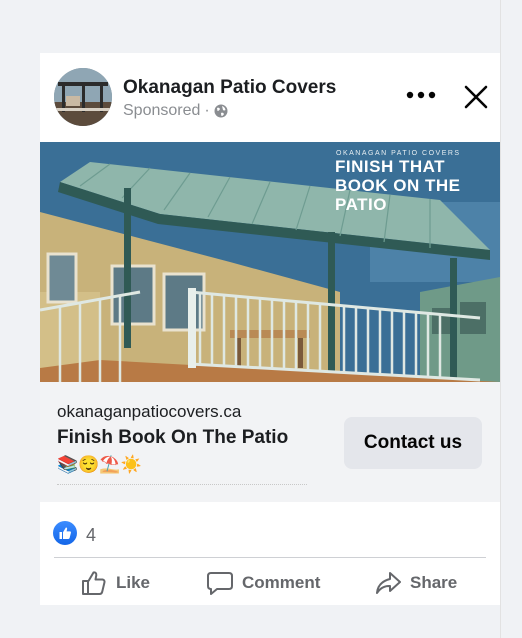 This screenshot has height=638, width=522. Describe the element at coordinates (220, 583) in the screenshot. I see `comment-icon` at that location.